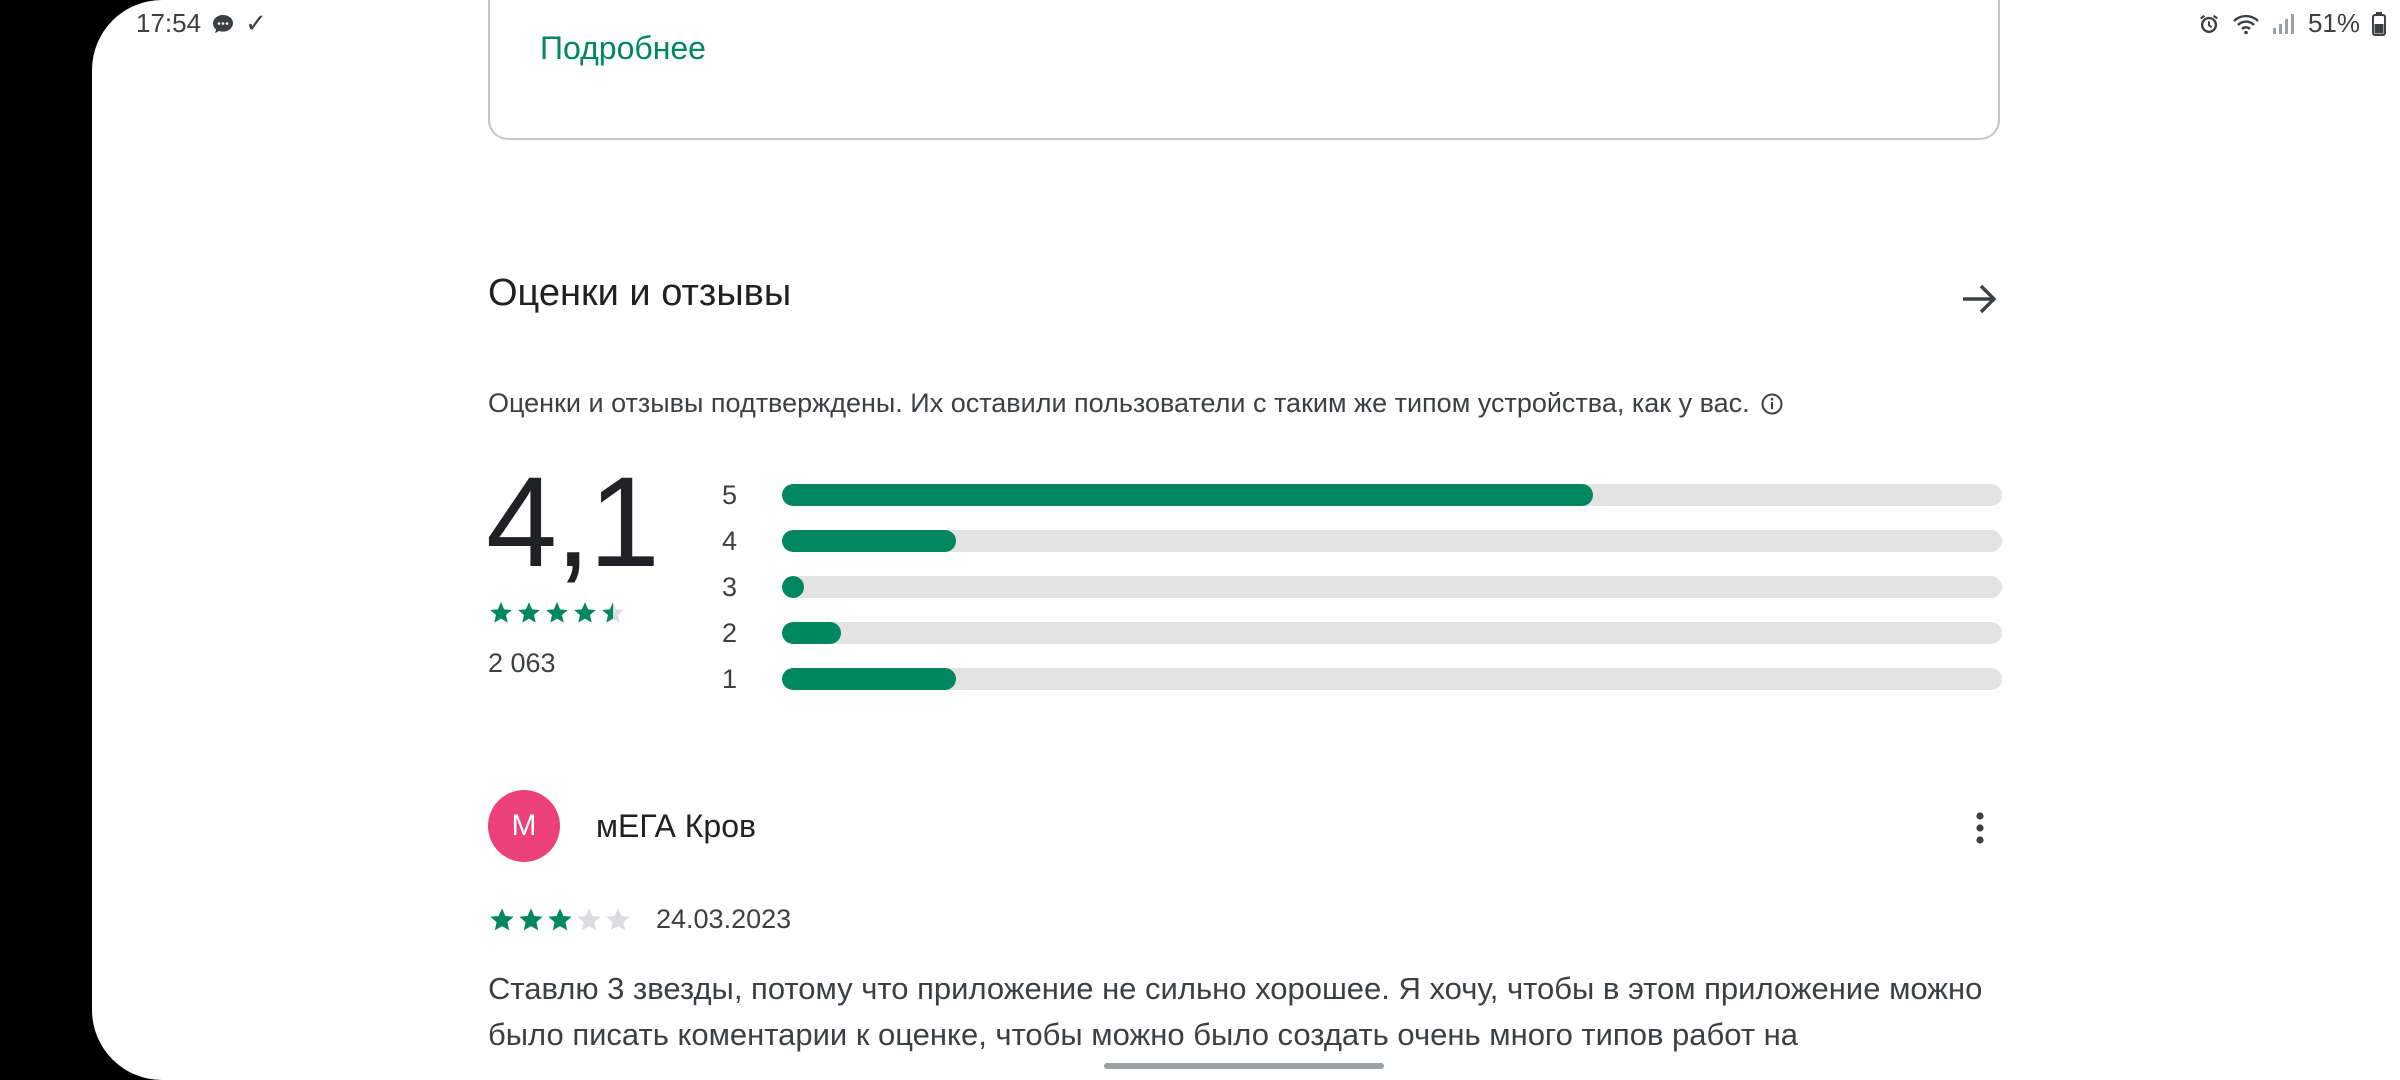  What do you see at coordinates (223, 24) in the screenshot?
I see `chat-bubble-icon` at bounding box center [223, 24].